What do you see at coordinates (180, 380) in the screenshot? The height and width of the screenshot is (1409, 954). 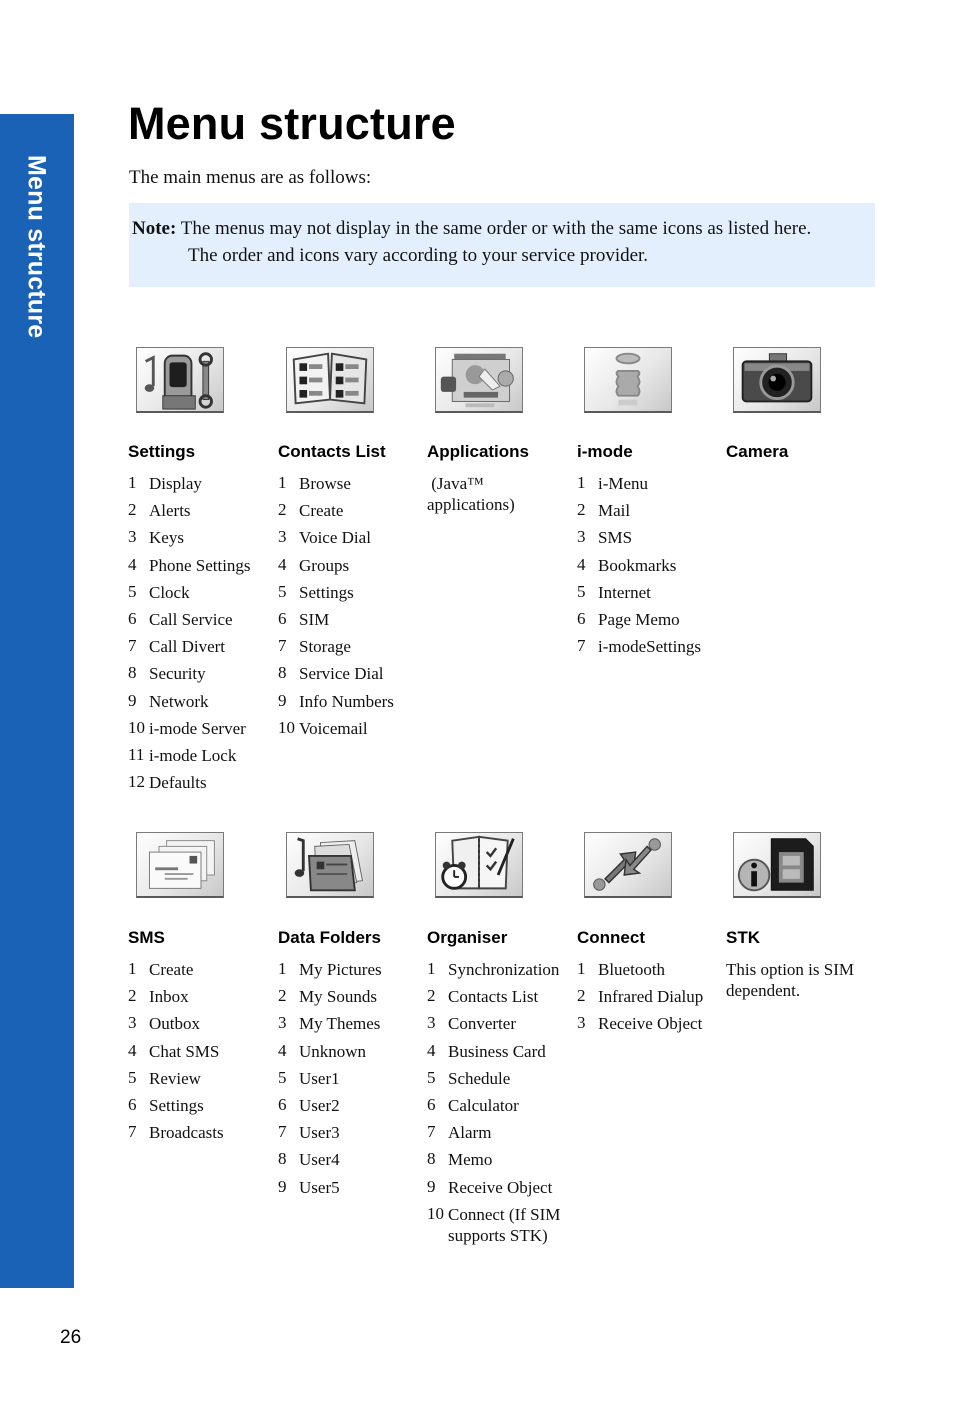 I see `settings-icon` at bounding box center [180, 380].